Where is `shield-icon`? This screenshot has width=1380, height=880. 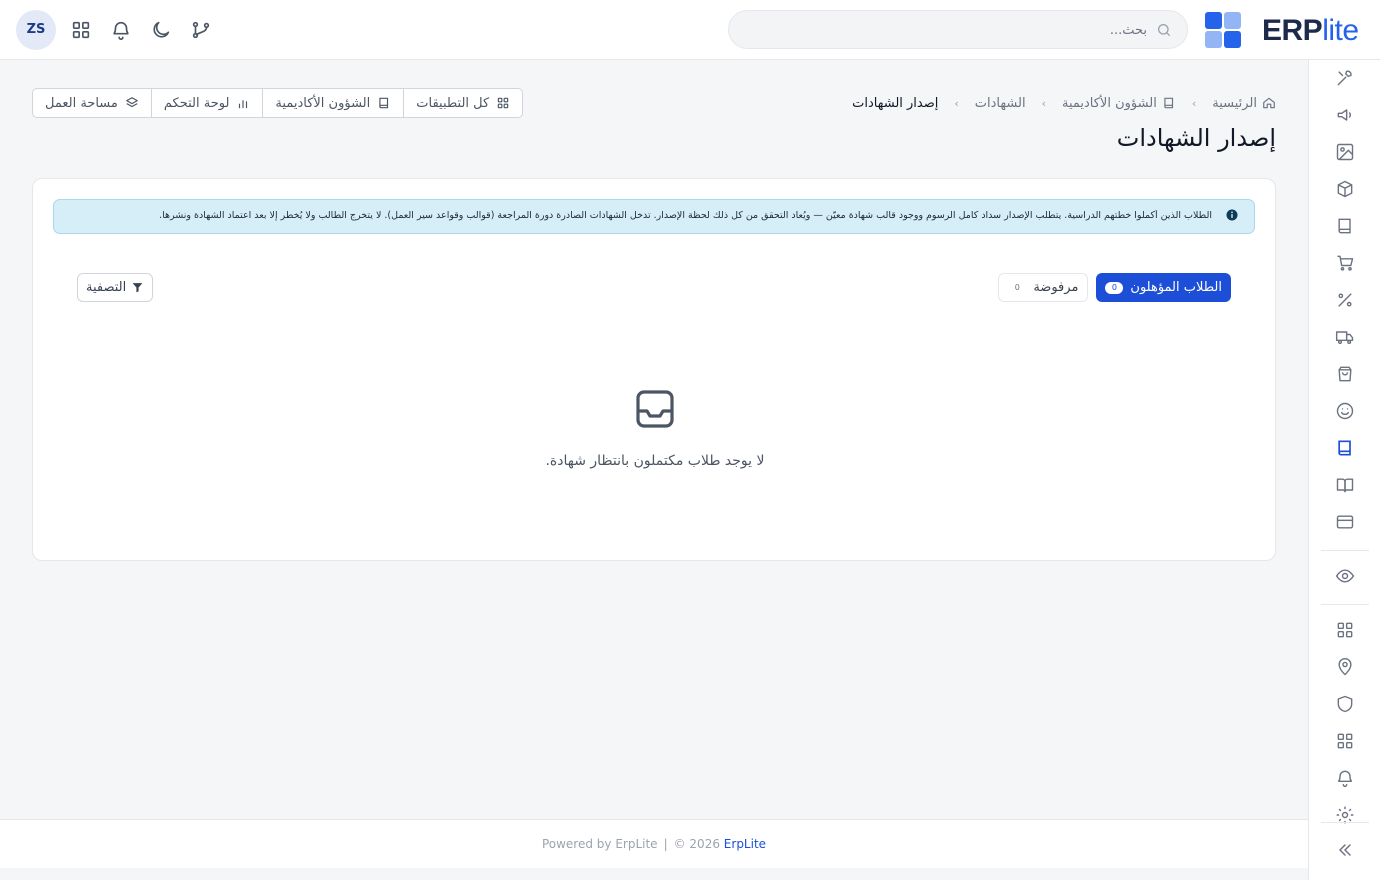
shield-icon is located at coordinates (1345, 704).